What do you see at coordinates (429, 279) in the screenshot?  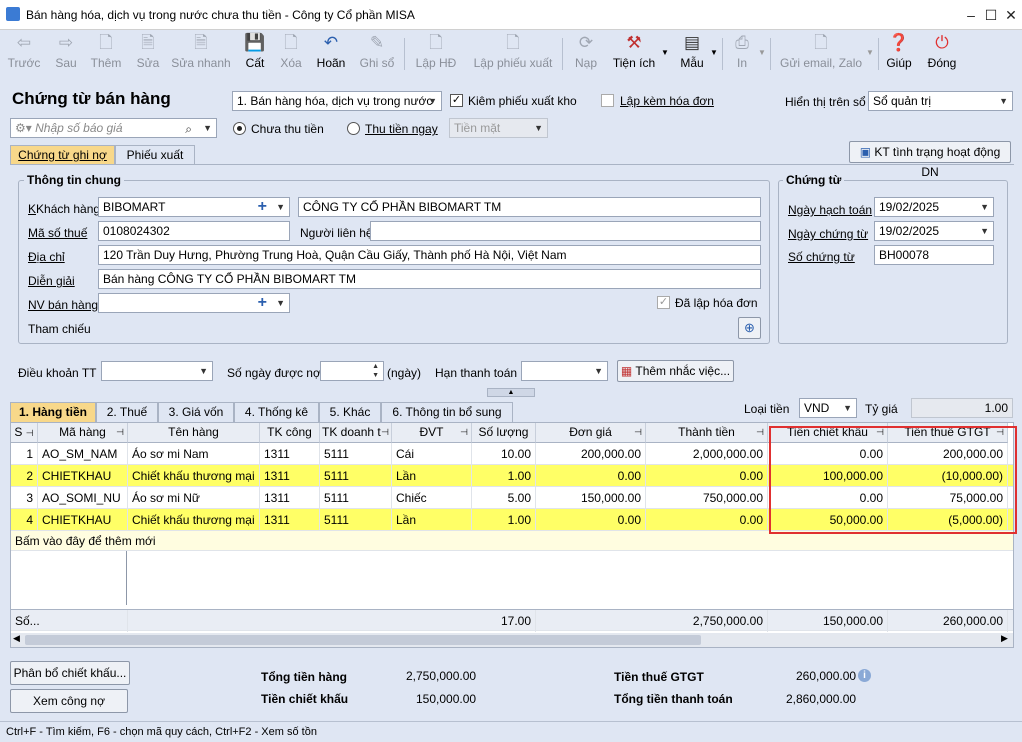 I see `description-input: Bán hàng CÔNG TY CỔ PHẦN BIBOMART TM` at bounding box center [429, 279].